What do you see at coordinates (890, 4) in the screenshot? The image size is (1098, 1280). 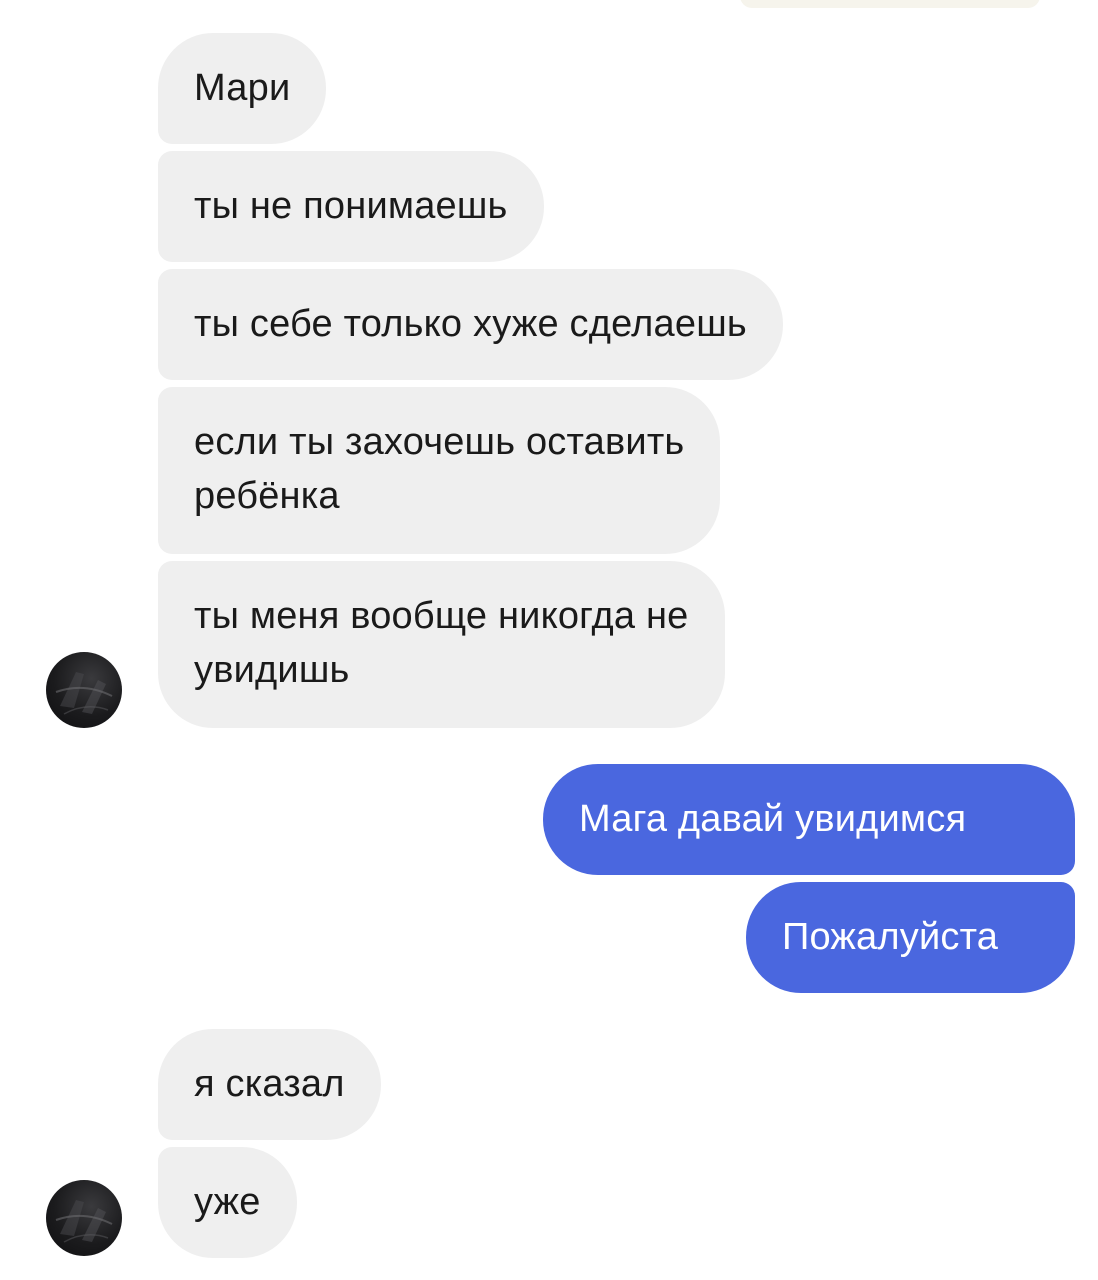 I see `previous-message-remnant` at bounding box center [890, 4].